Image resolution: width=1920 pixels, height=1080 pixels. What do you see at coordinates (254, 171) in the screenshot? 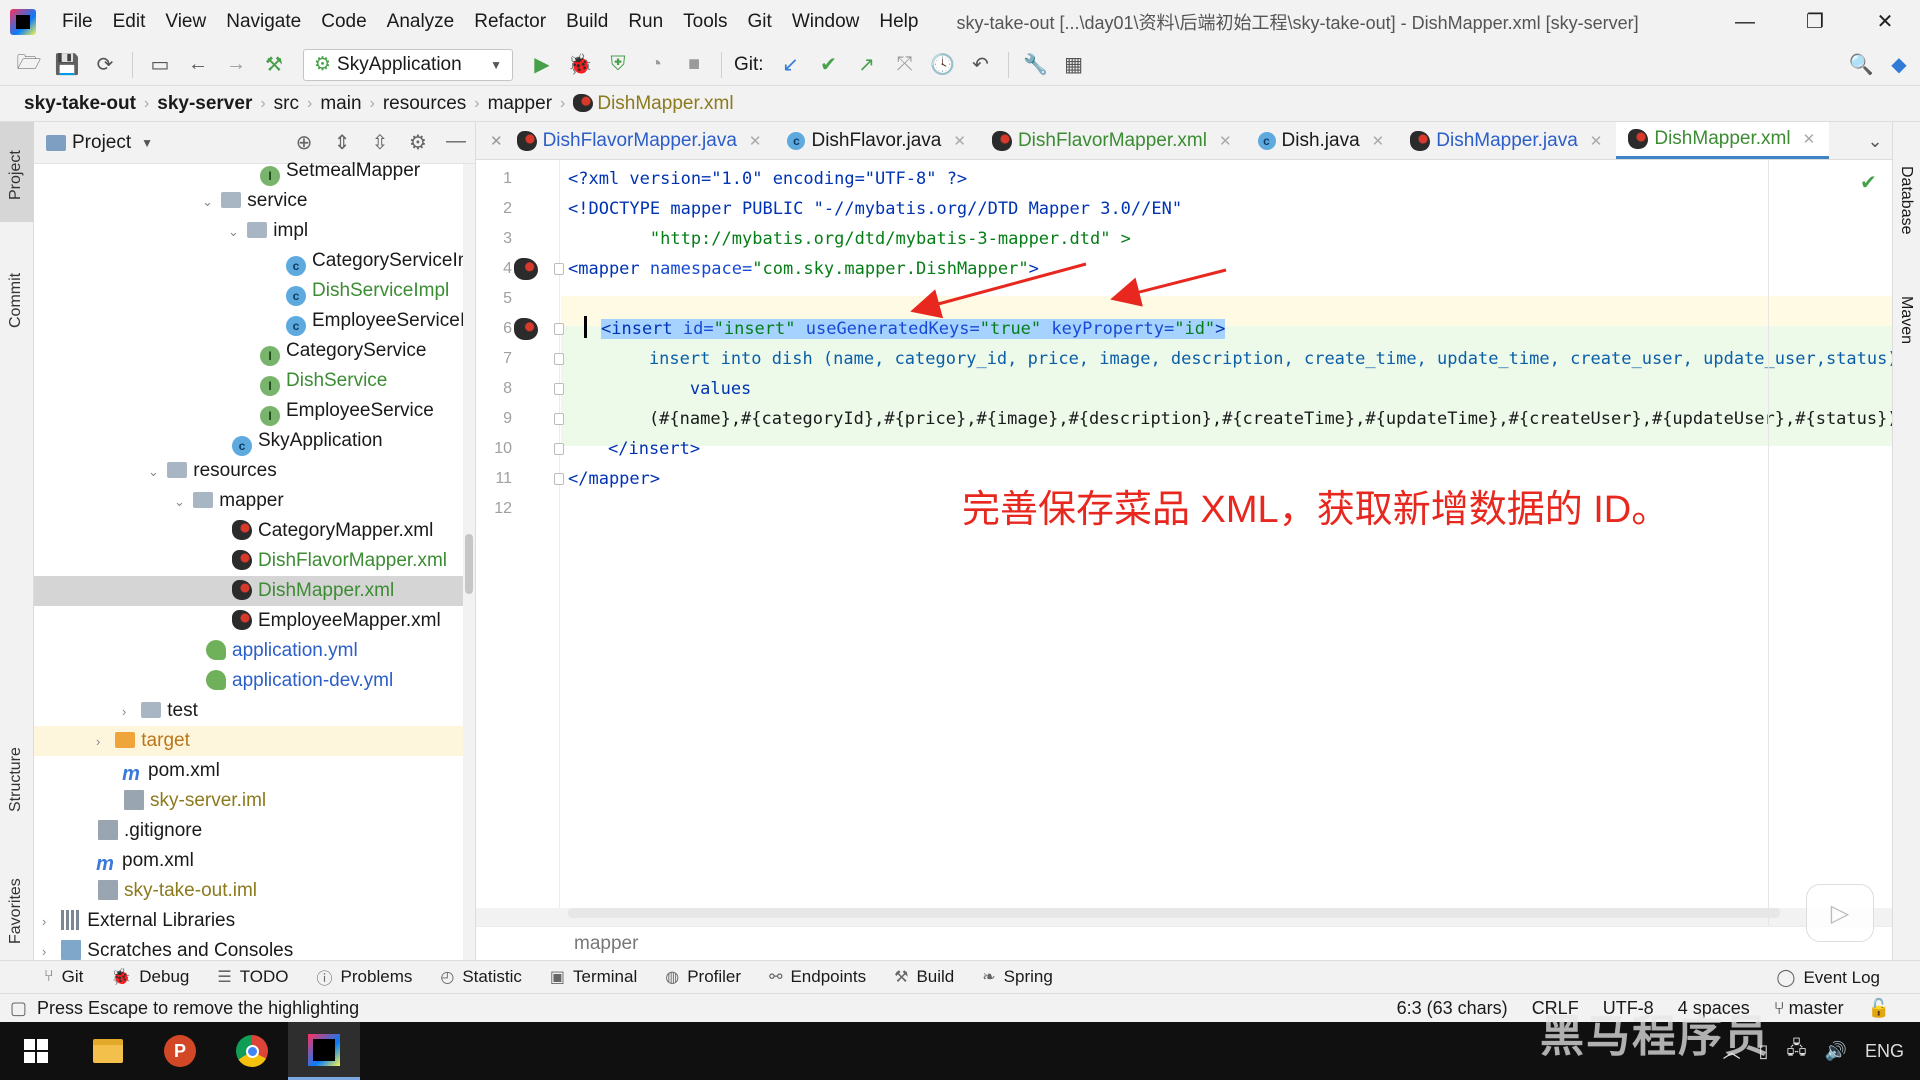
I see `tree-item-setmealmapper: I SetmealMapper` at bounding box center [254, 171].